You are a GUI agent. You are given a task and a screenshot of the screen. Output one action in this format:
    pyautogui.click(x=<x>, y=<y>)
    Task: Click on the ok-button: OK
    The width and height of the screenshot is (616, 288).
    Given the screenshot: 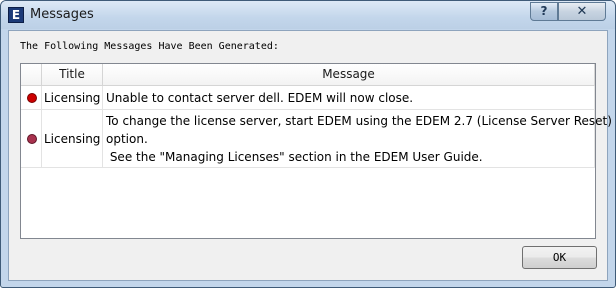 What is the action you would take?
    pyautogui.click(x=559, y=257)
    